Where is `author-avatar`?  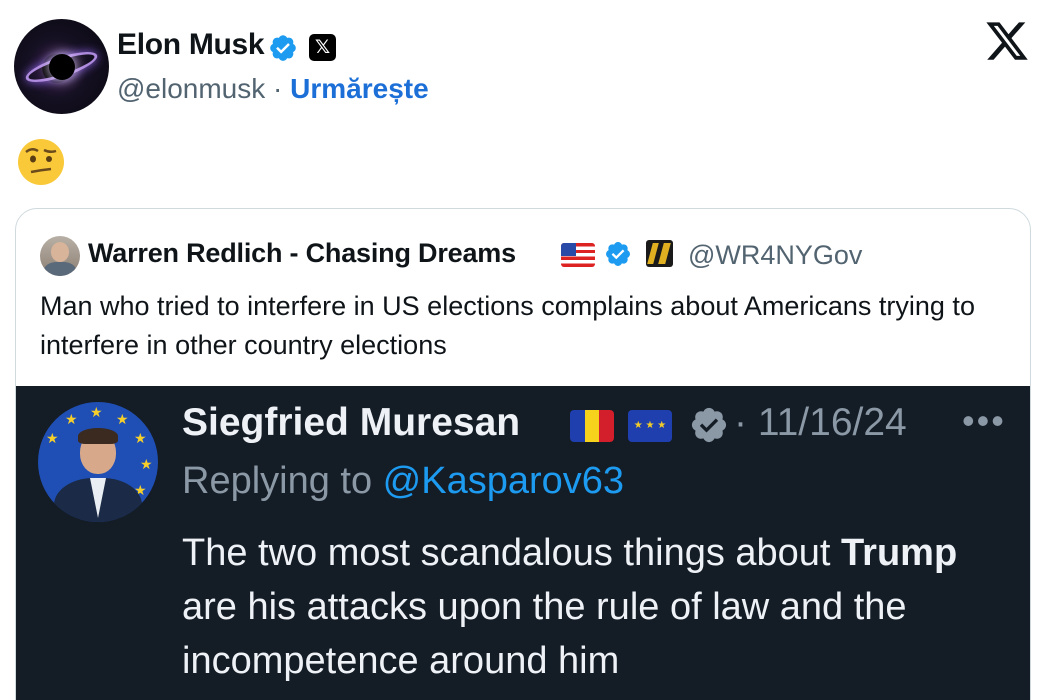 author-avatar is located at coordinates (61, 66).